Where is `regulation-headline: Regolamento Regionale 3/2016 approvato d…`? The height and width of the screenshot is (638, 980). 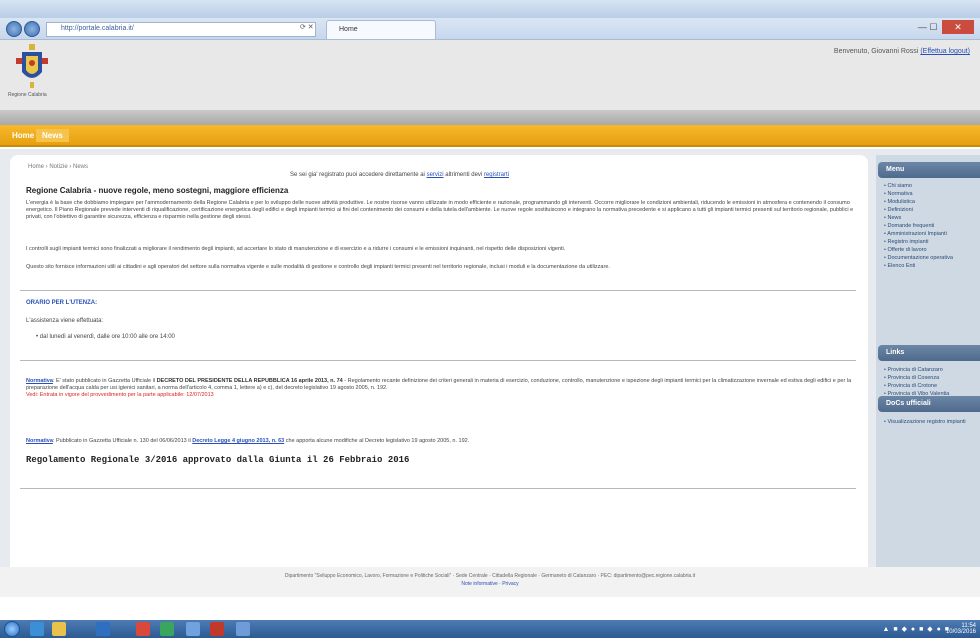
regulation-headline: Regolamento Regionale 3/2016 approvato d… is located at coordinates (218, 460).